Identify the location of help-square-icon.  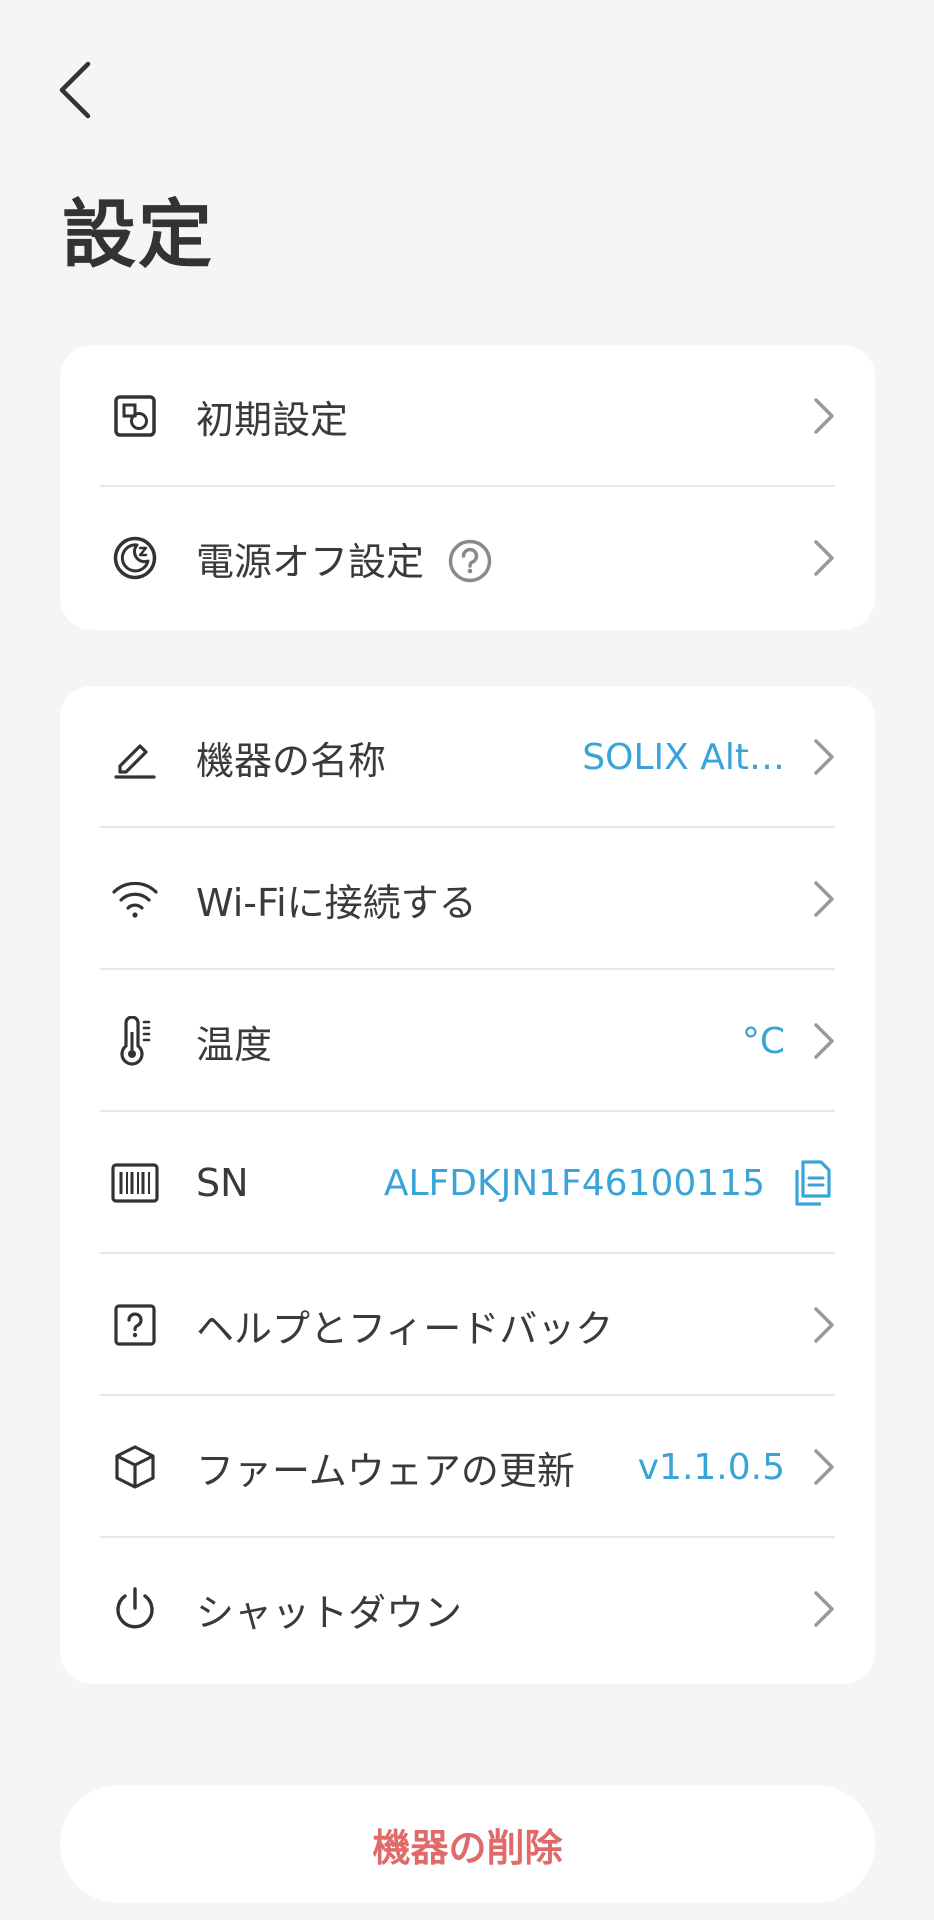
(135, 1325).